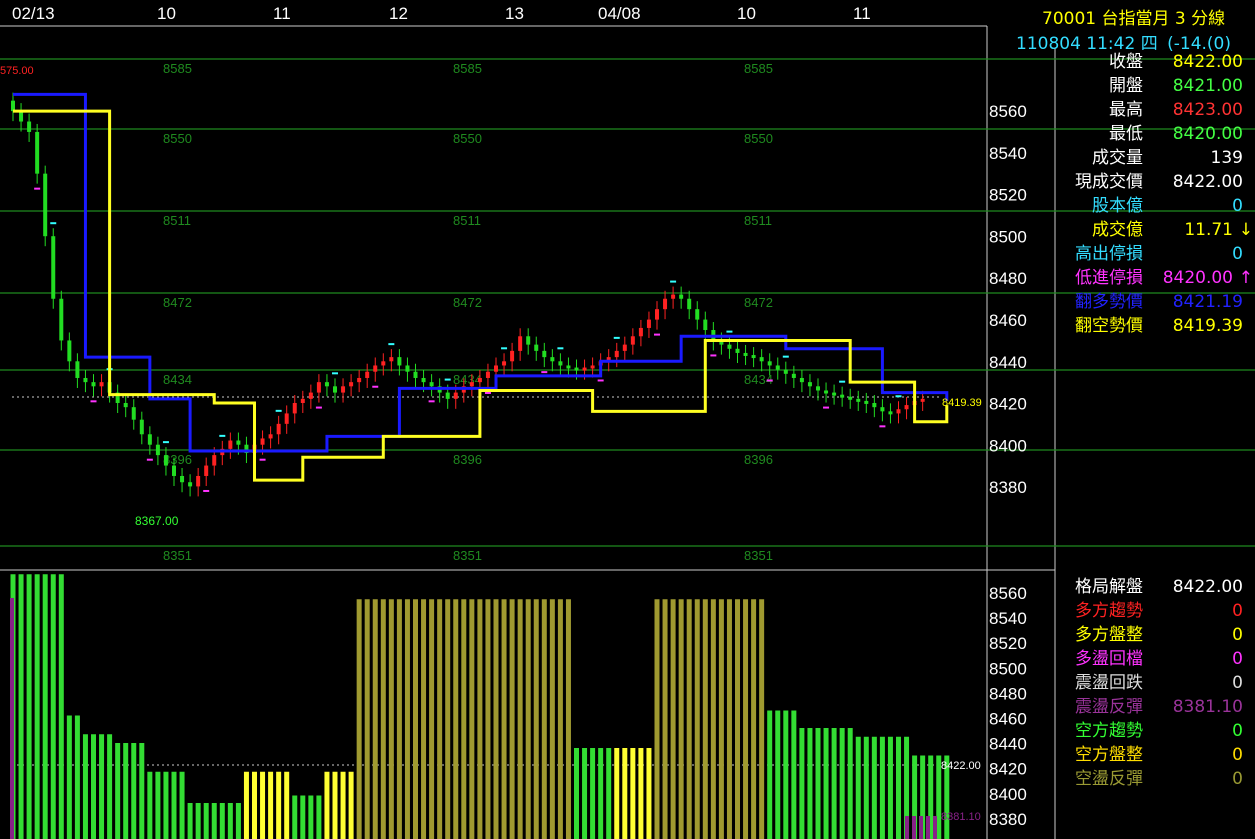 This screenshot has height=839, width=1255. Describe the element at coordinates (1117, 206) in the screenshot. I see `panel-label: 股本億` at that location.